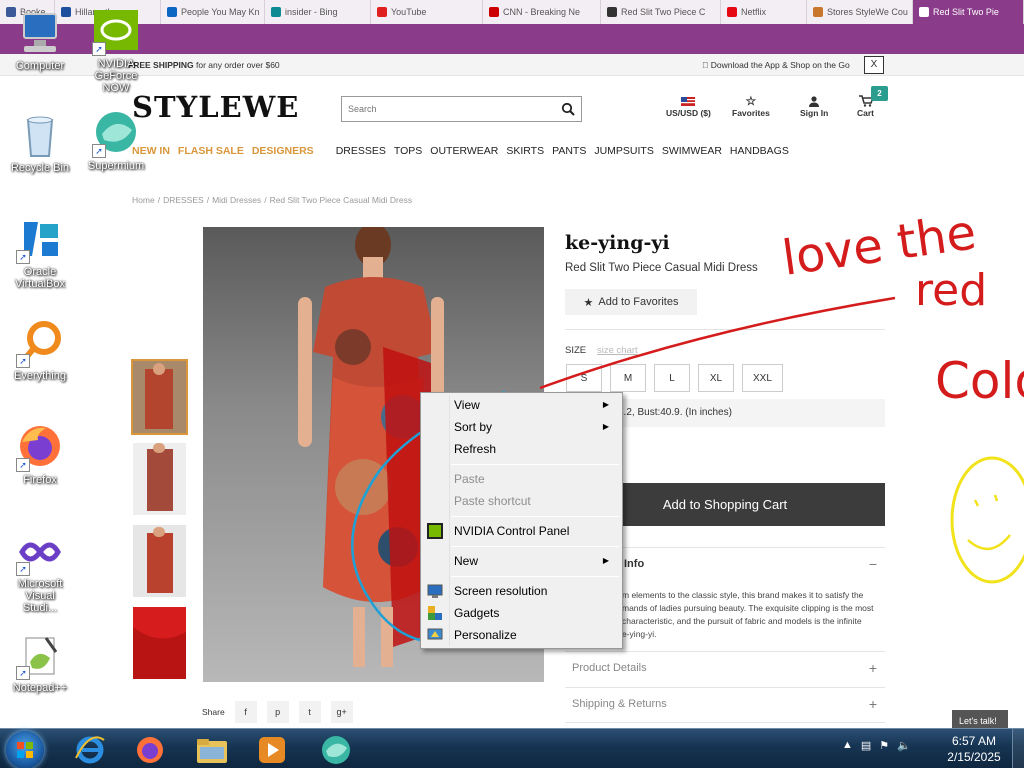 This screenshot has width=1024, height=768. I want to click on taskbar-media-player, so click(272, 749).